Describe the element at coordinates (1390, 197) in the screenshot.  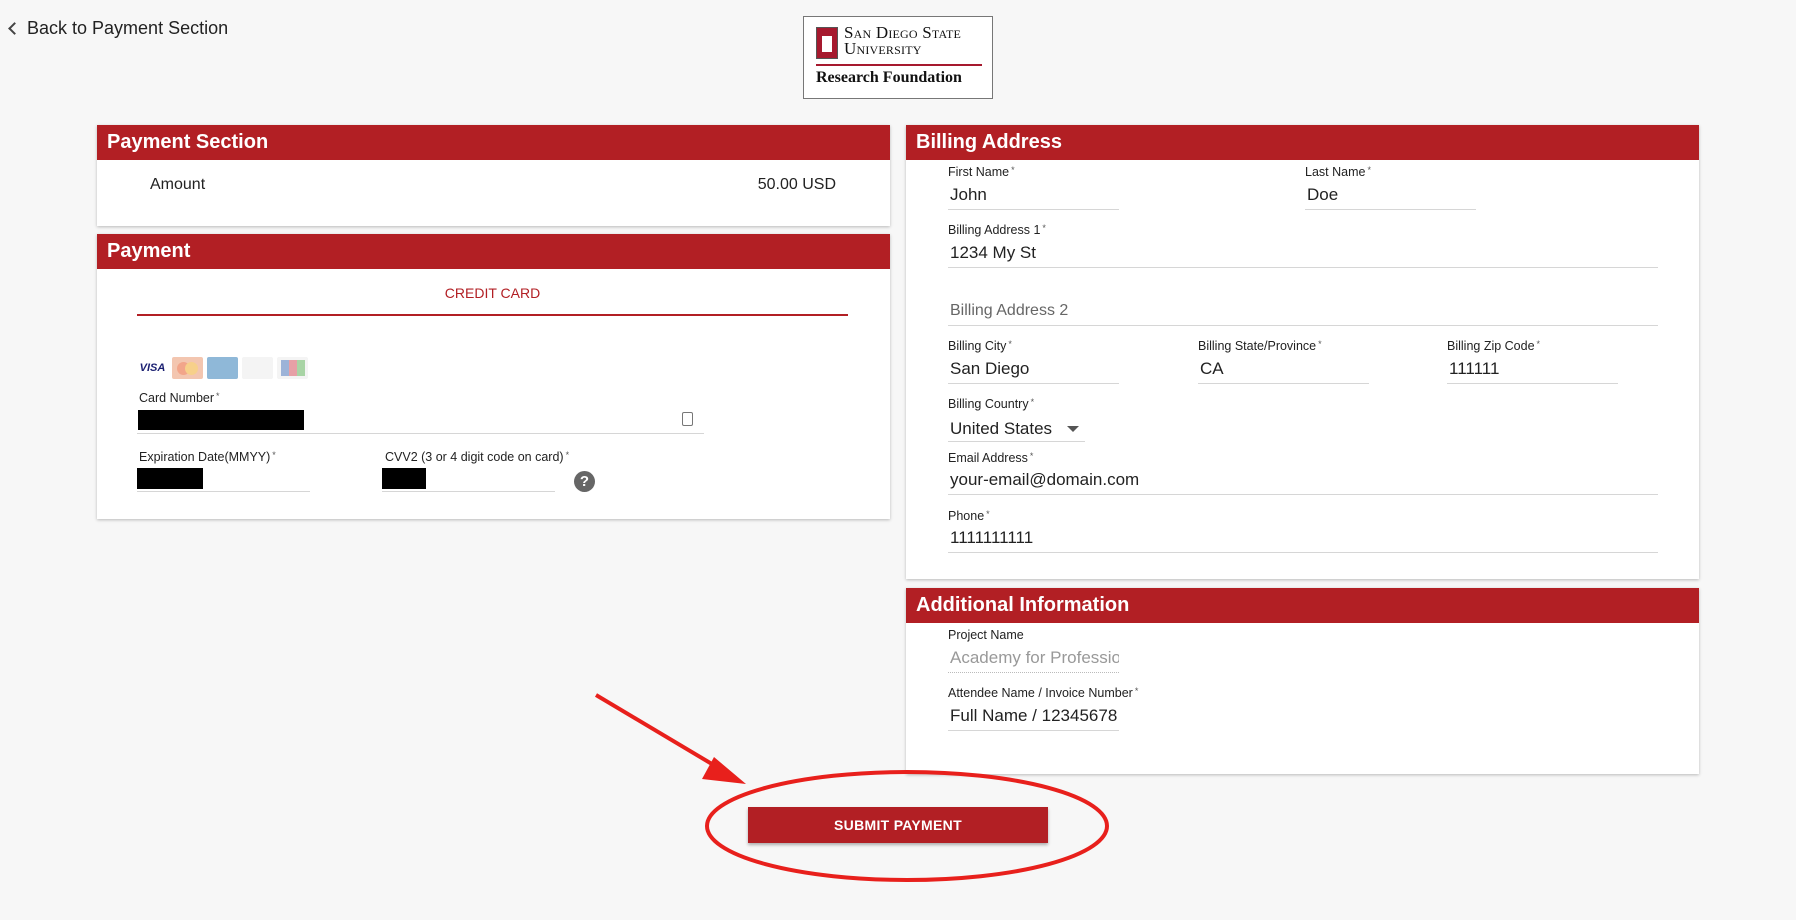
I see `last-name-field: Doe` at that location.